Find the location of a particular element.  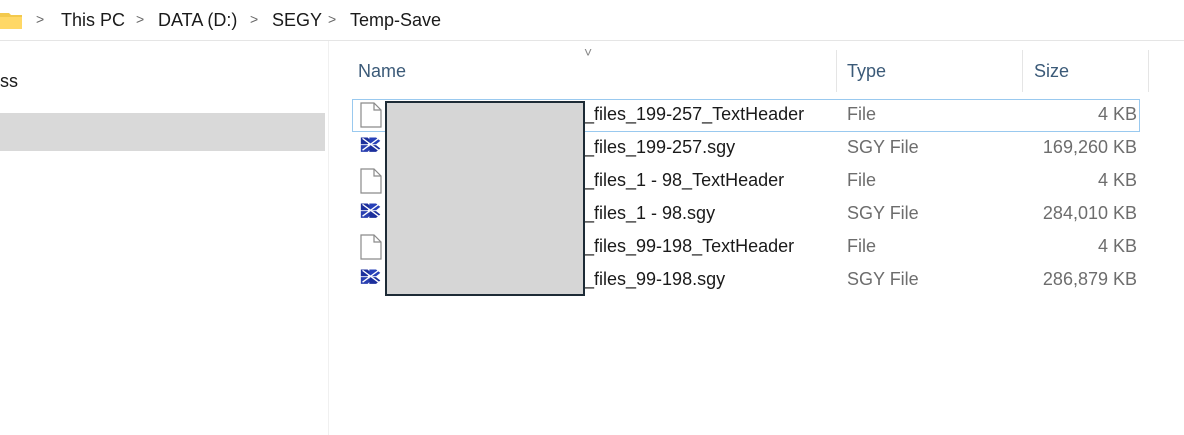

column-header-name: Name is located at coordinates (382, 71).